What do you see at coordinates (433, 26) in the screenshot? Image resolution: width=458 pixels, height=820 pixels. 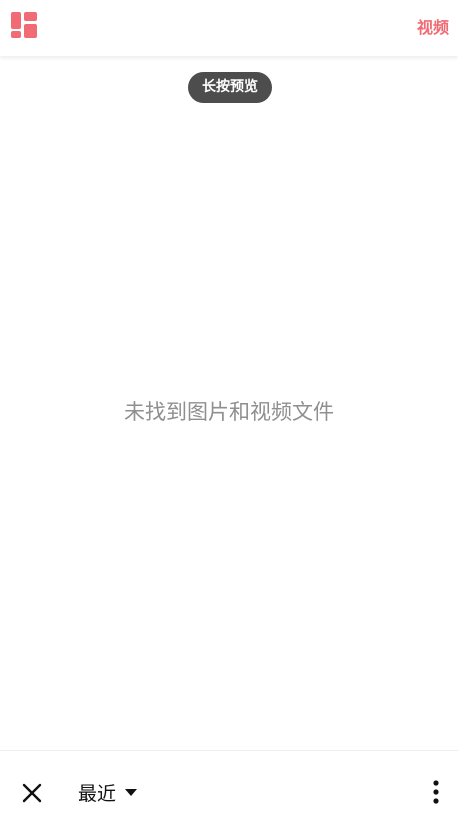 I see `video-tab: 视频` at bounding box center [433, 26].